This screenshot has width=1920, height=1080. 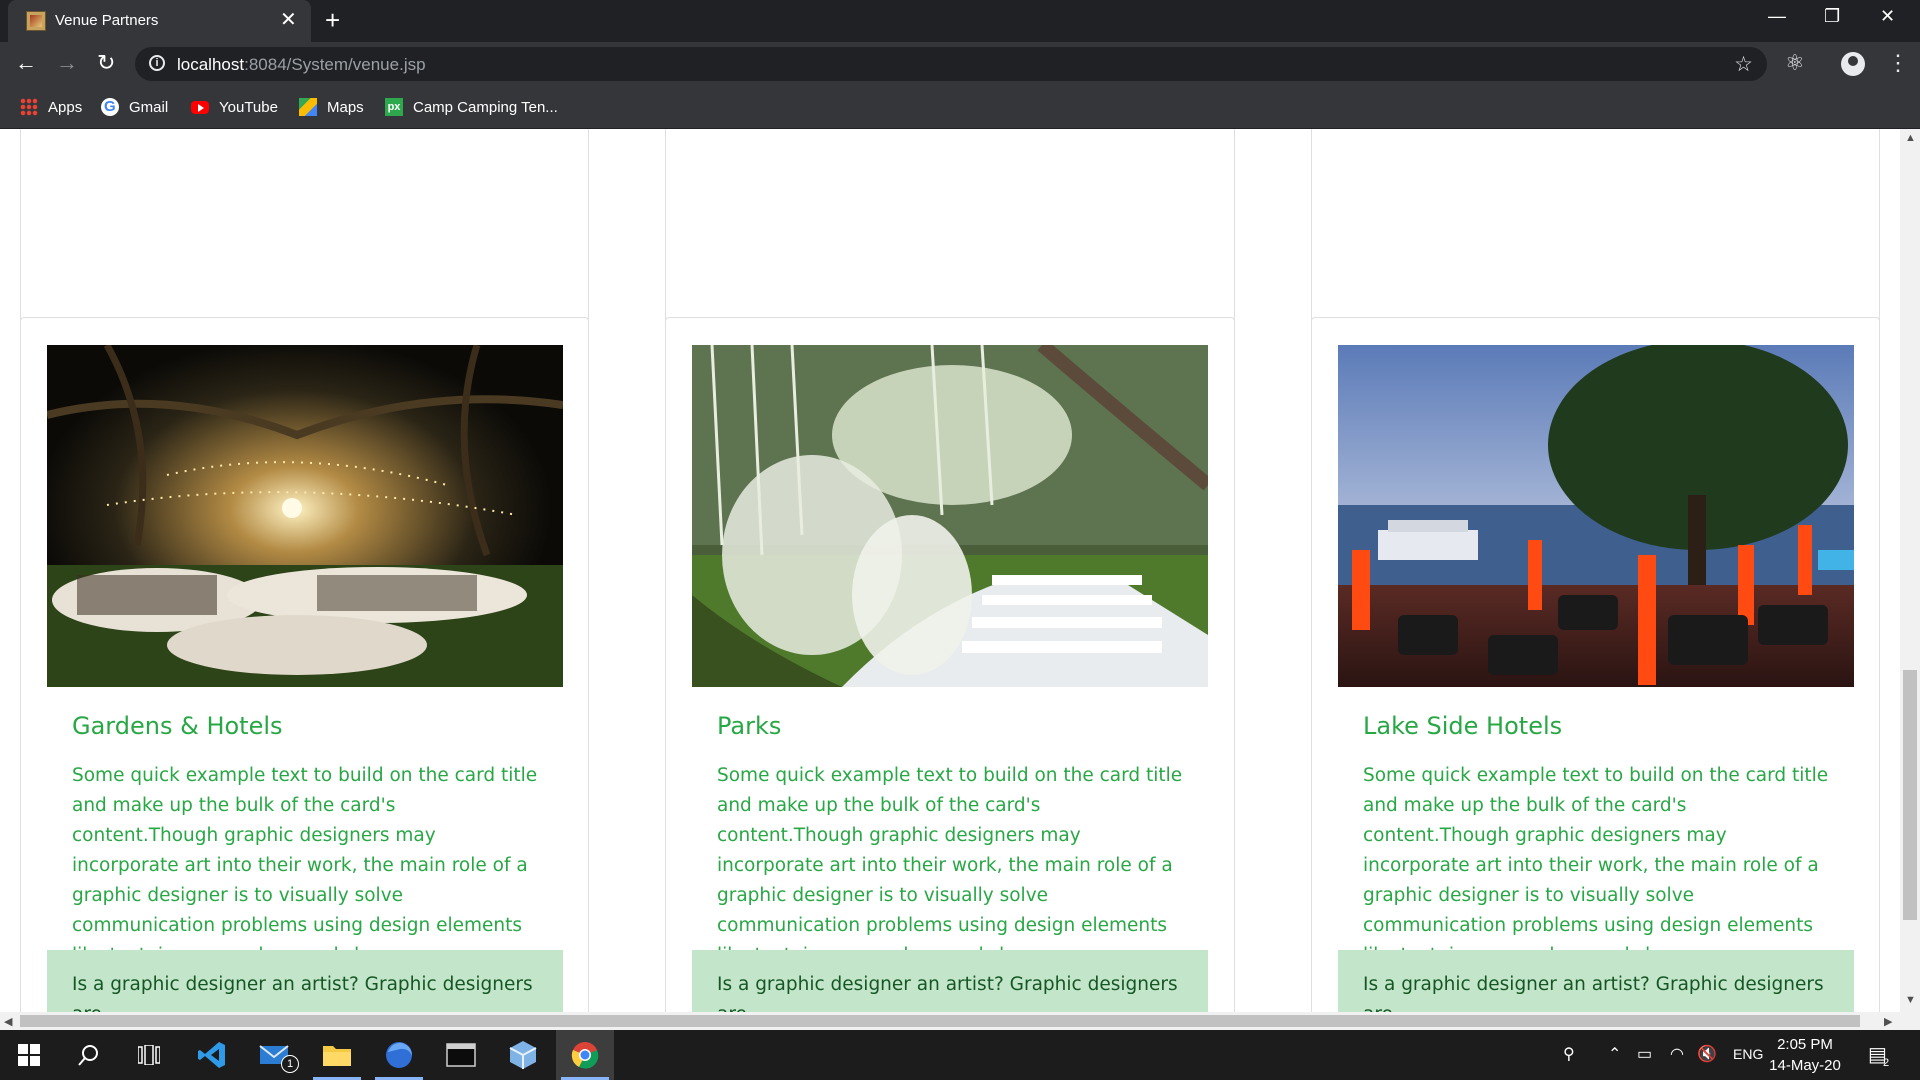 What do you see at coordinates (394, 107) in the screenshot?
I see `px-icon: px` at bounding box center [394, 107].